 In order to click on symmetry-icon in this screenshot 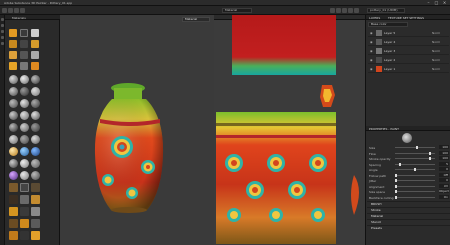, I will do `click(350, 10)`.